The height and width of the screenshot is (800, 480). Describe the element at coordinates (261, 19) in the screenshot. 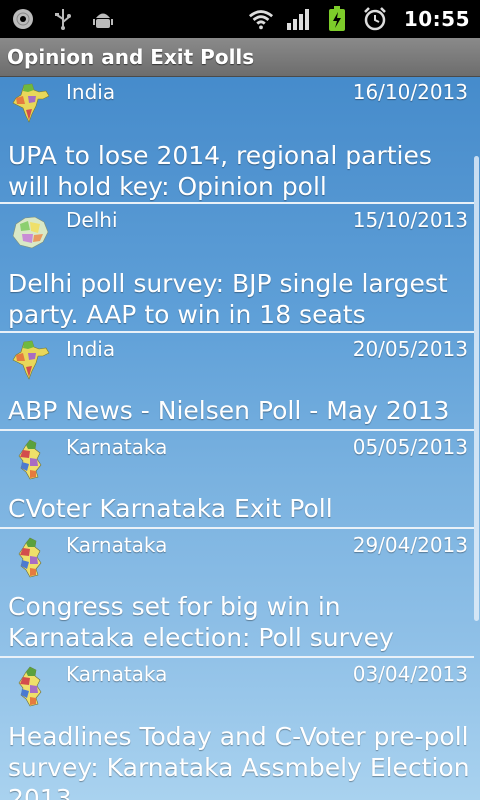

I see `wifi-icon` at that location.